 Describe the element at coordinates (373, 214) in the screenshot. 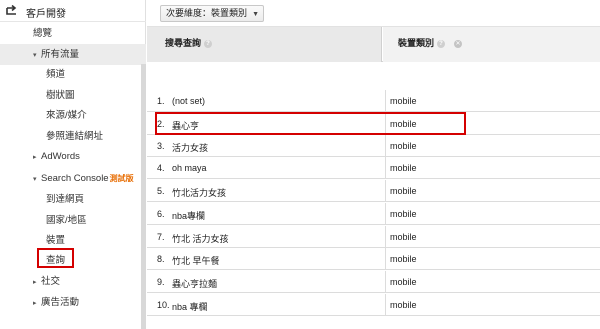

I see `table-row: 6. nba專欄 mobile` at that location.